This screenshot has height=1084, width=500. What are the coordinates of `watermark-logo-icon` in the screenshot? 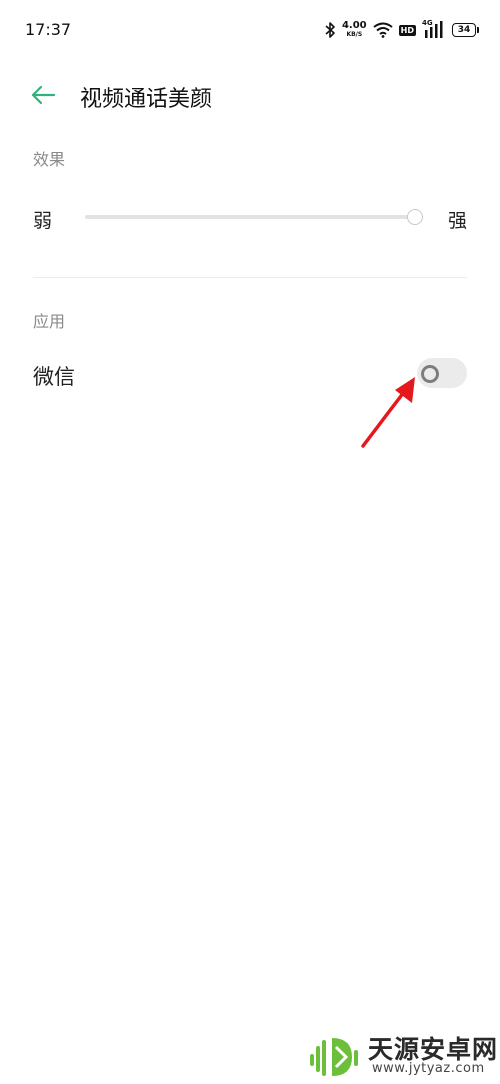 It's located at (334, 1057).